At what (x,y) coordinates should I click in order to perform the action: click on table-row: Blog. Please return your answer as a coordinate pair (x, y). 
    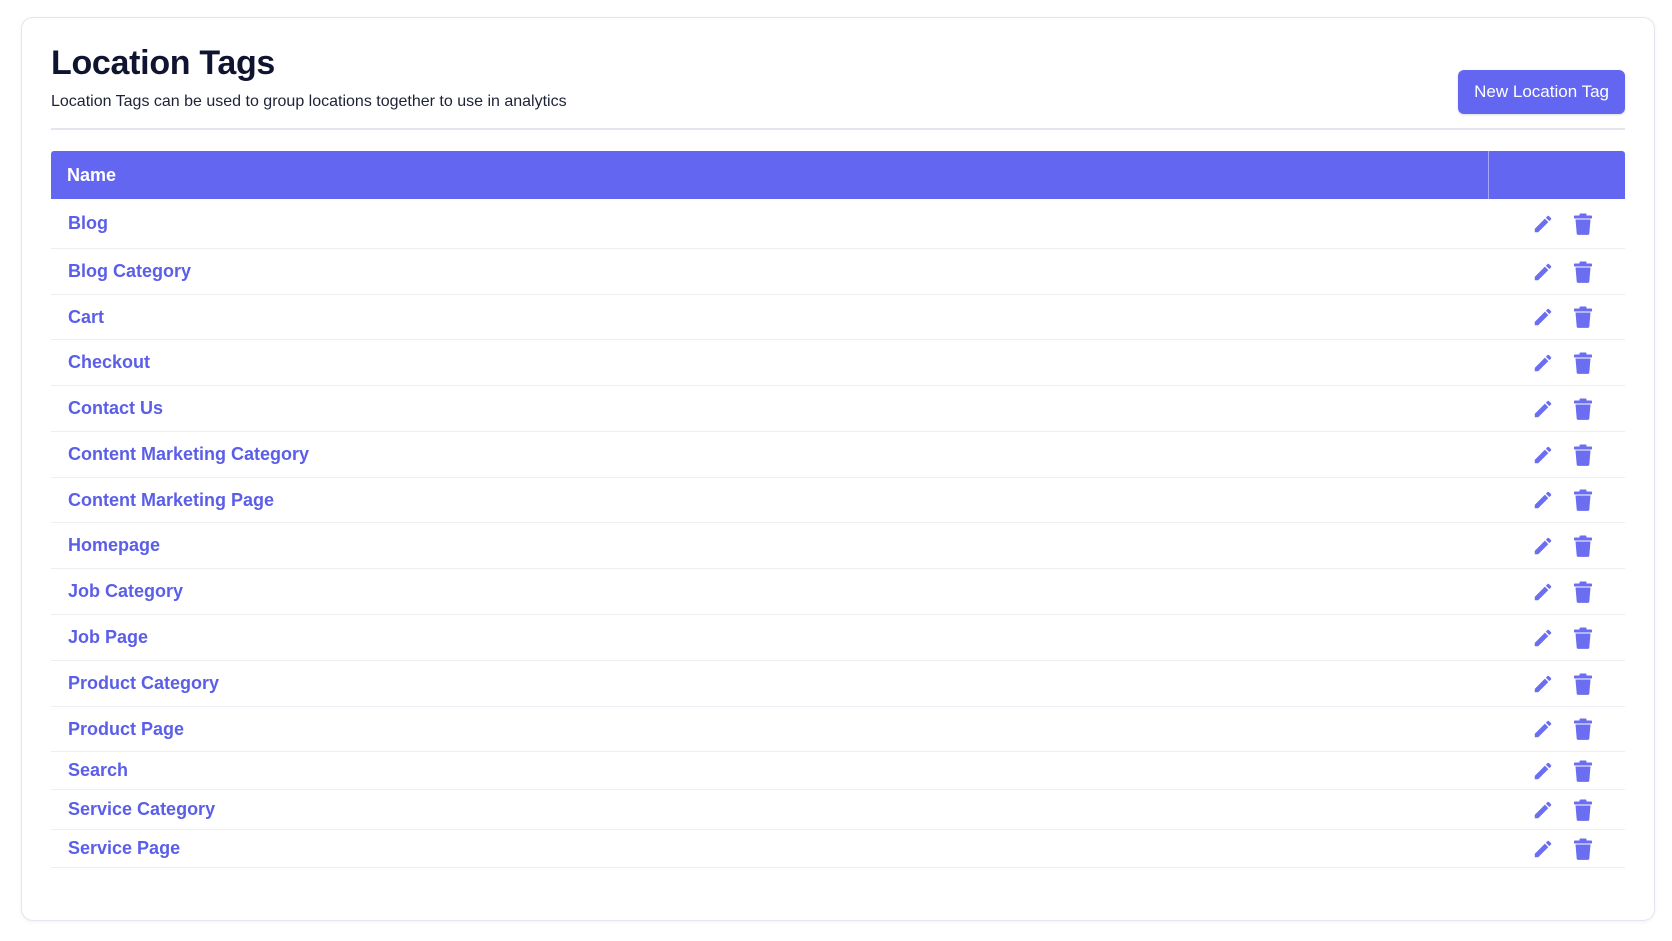
    Looking at the image, I should click on (838, 224).